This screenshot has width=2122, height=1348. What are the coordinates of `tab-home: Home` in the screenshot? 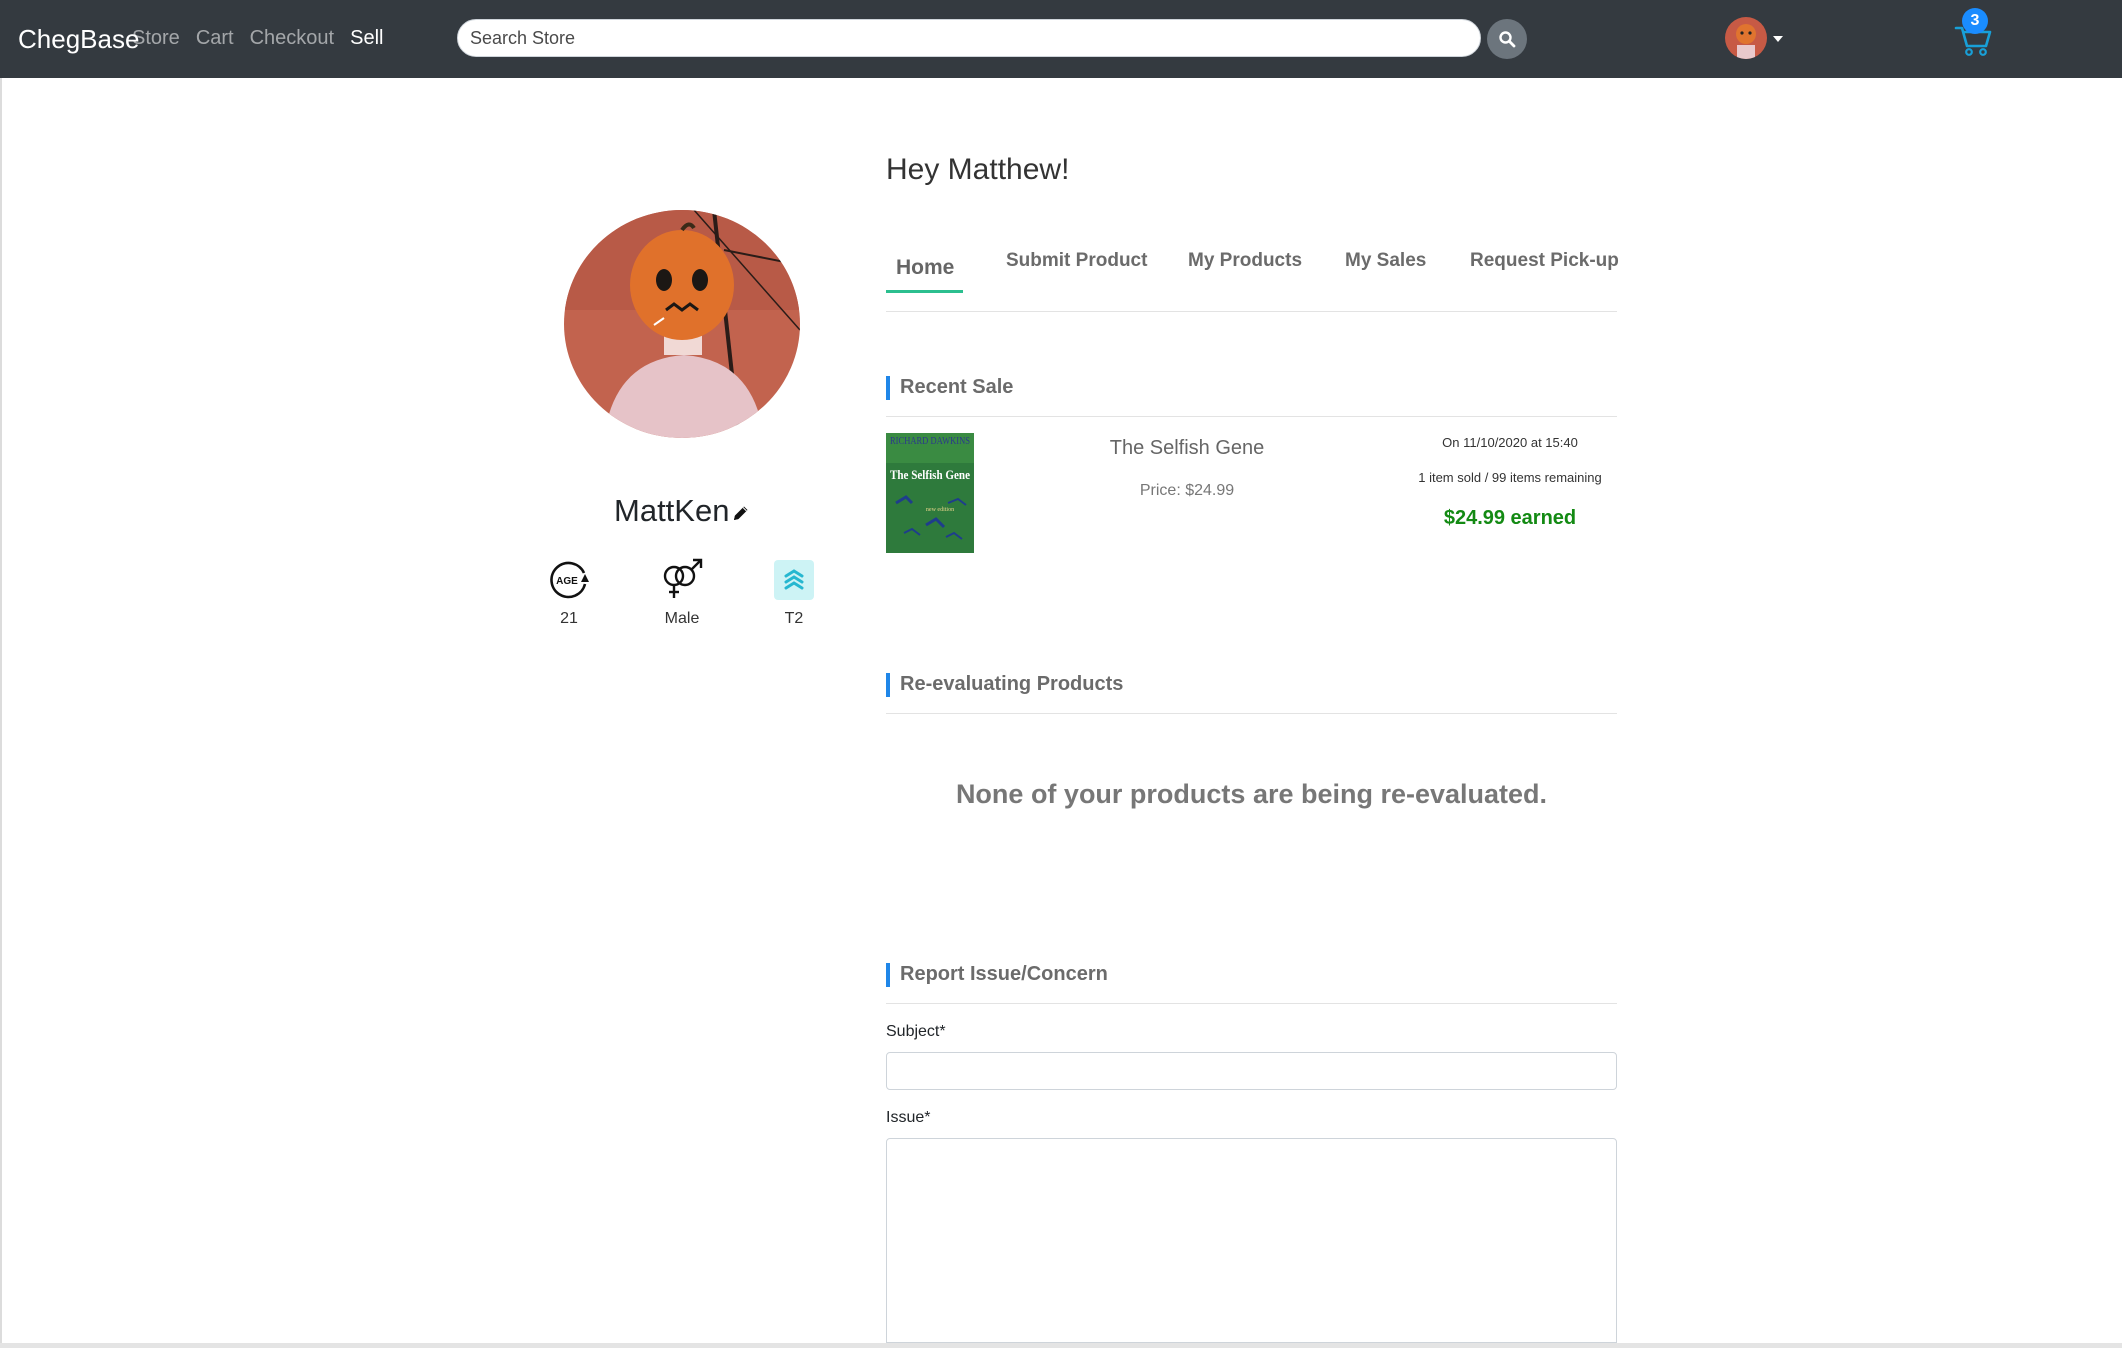 It's located at (925, 268).